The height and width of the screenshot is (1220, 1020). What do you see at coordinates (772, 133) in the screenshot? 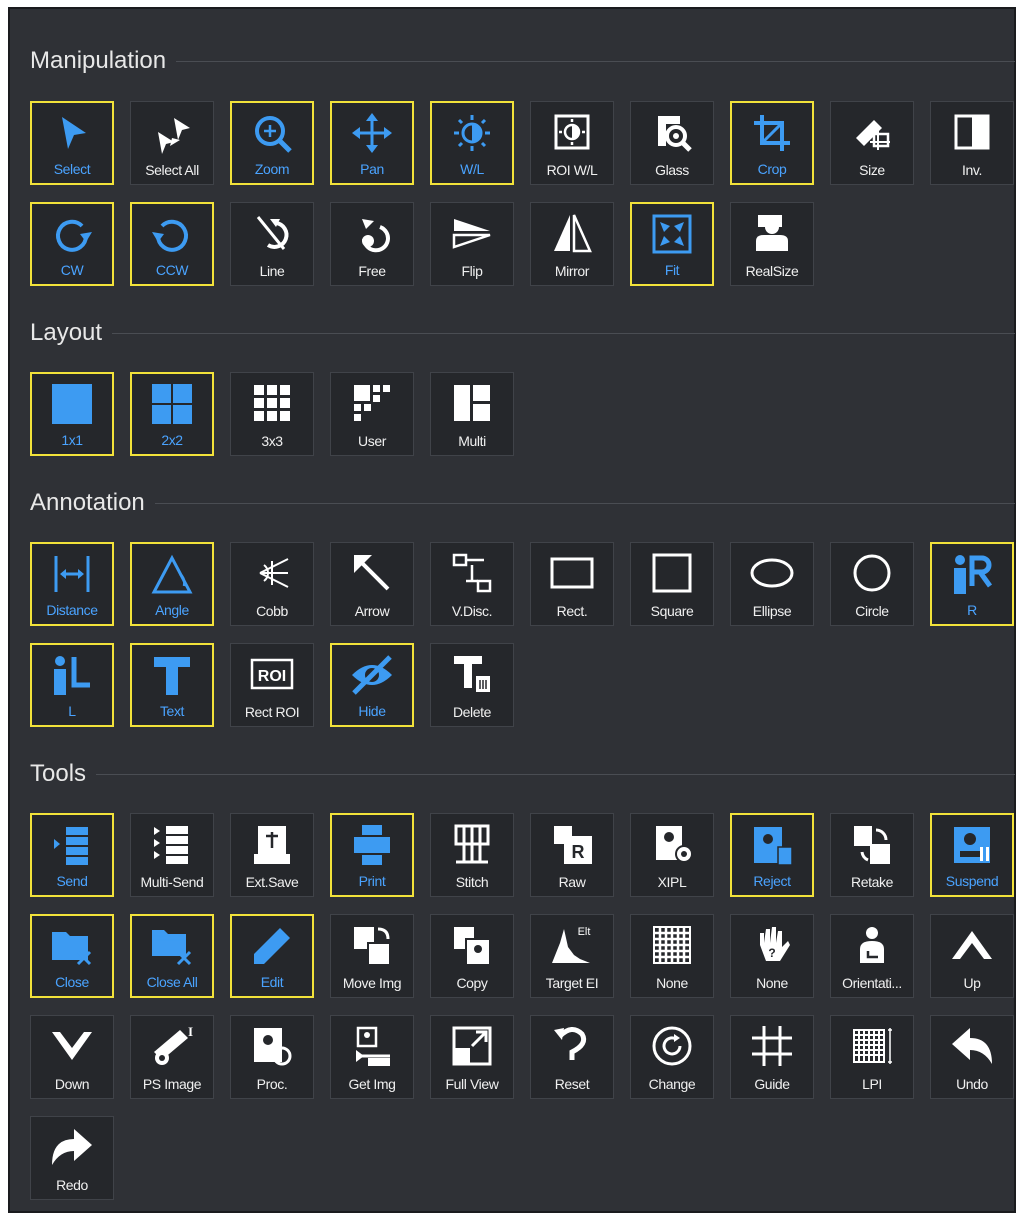
I see `crop-icon` at bounding box center [772, 133].